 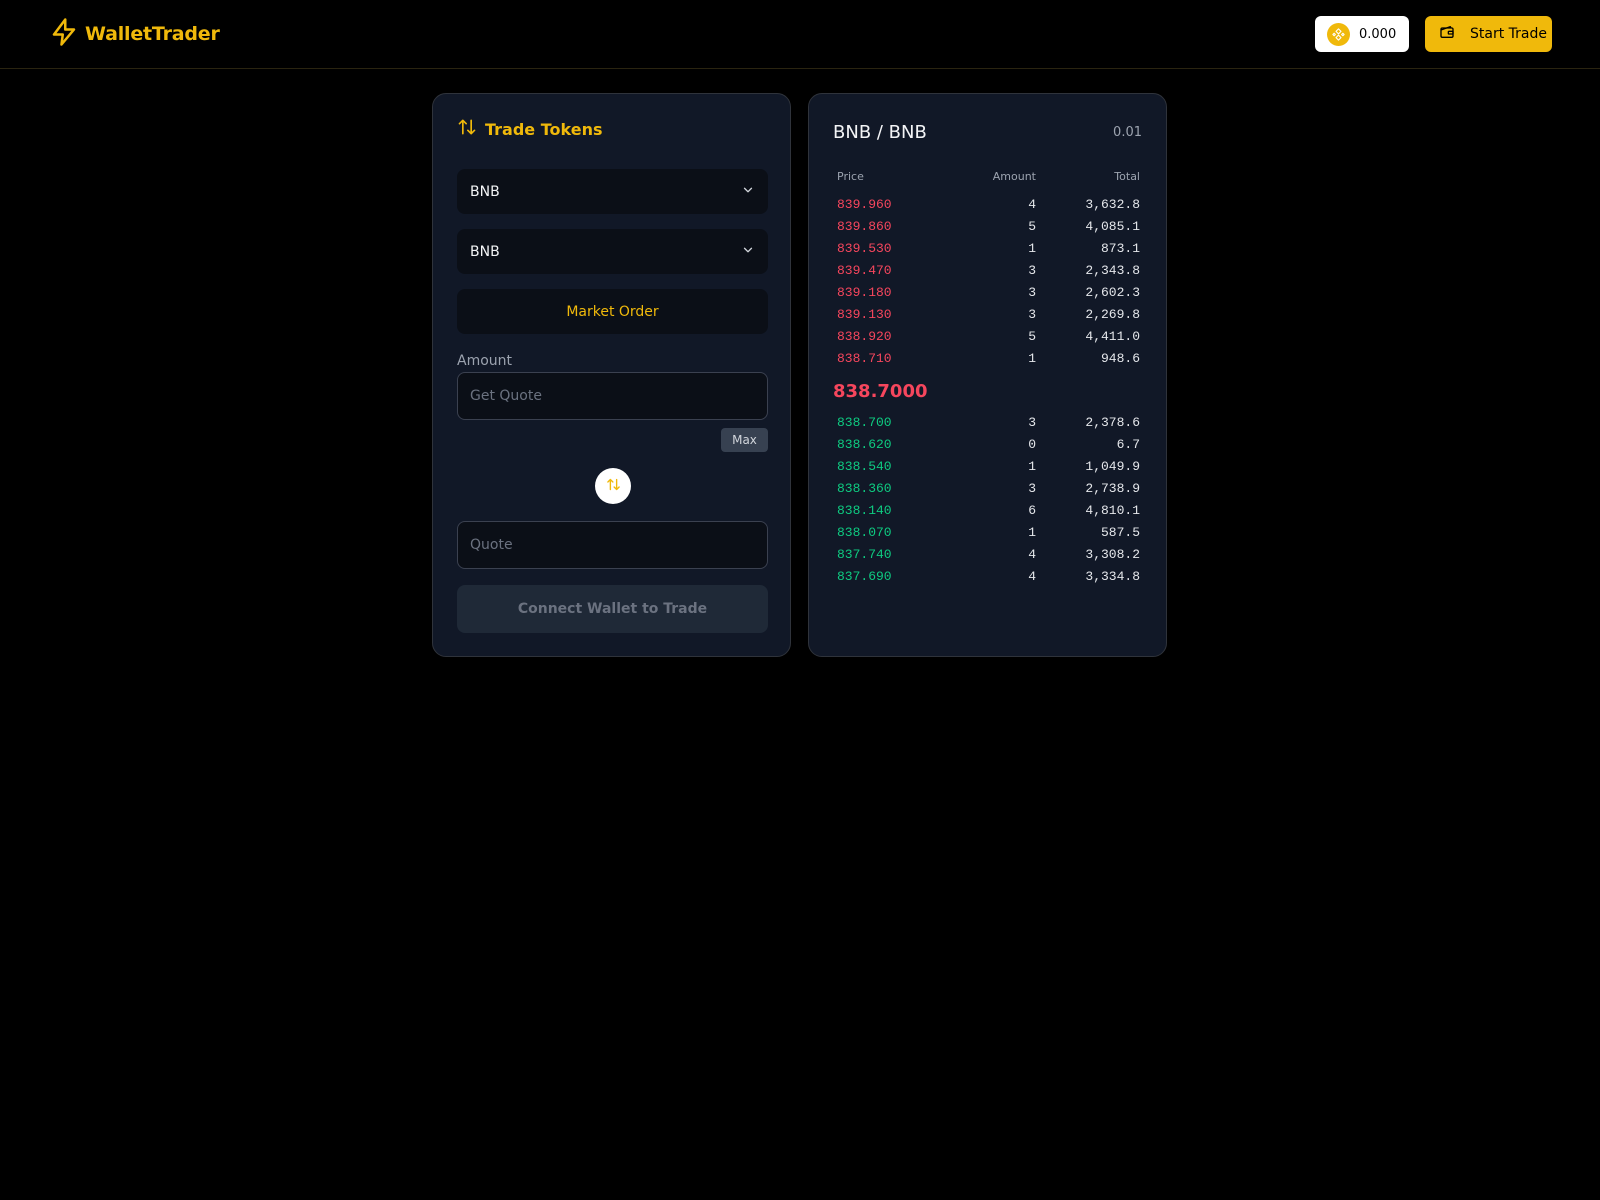 What do you see at coordinates (1112, 576) in the screenshot?
I see `bid-total: 3,334.8` at bounding box center [1112, 576].